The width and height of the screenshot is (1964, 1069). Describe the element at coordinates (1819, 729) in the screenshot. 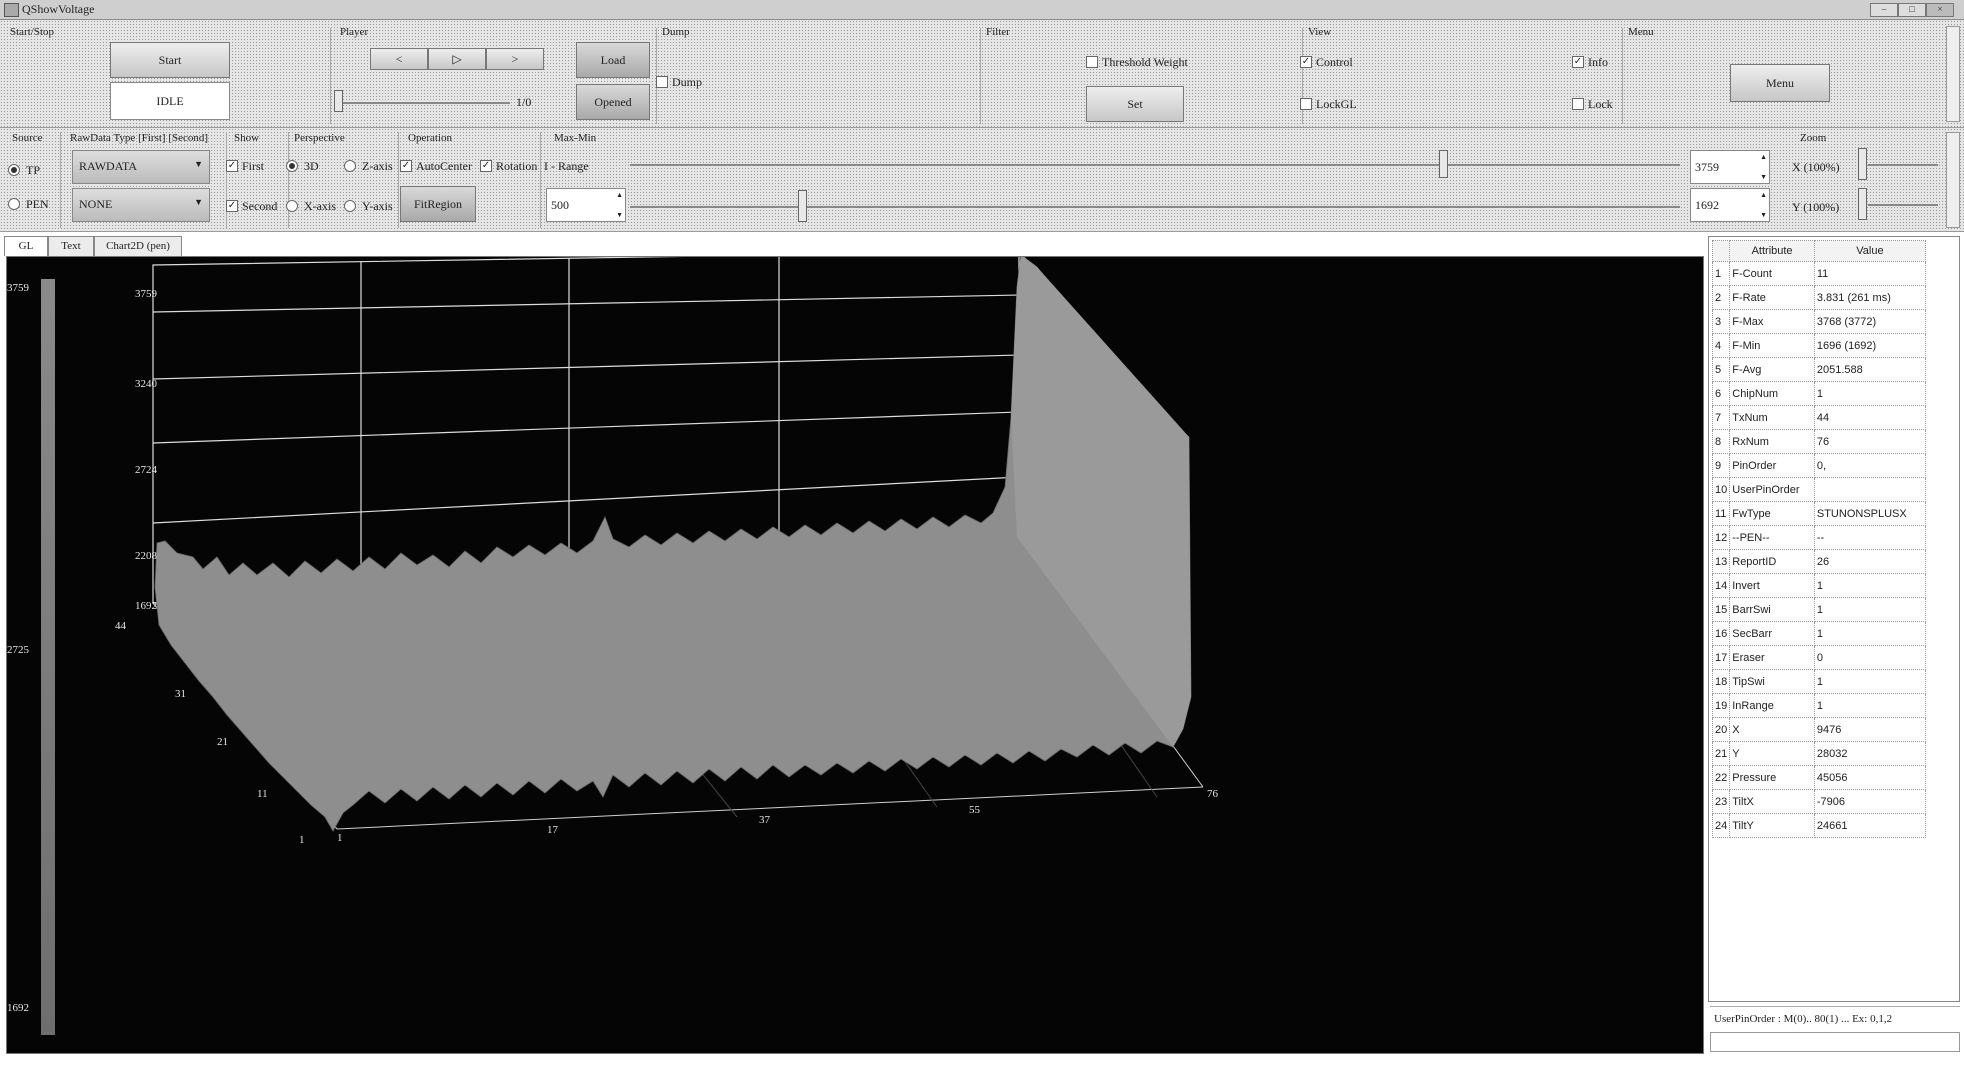

I see `table-row: 20 X 9476` at that location.